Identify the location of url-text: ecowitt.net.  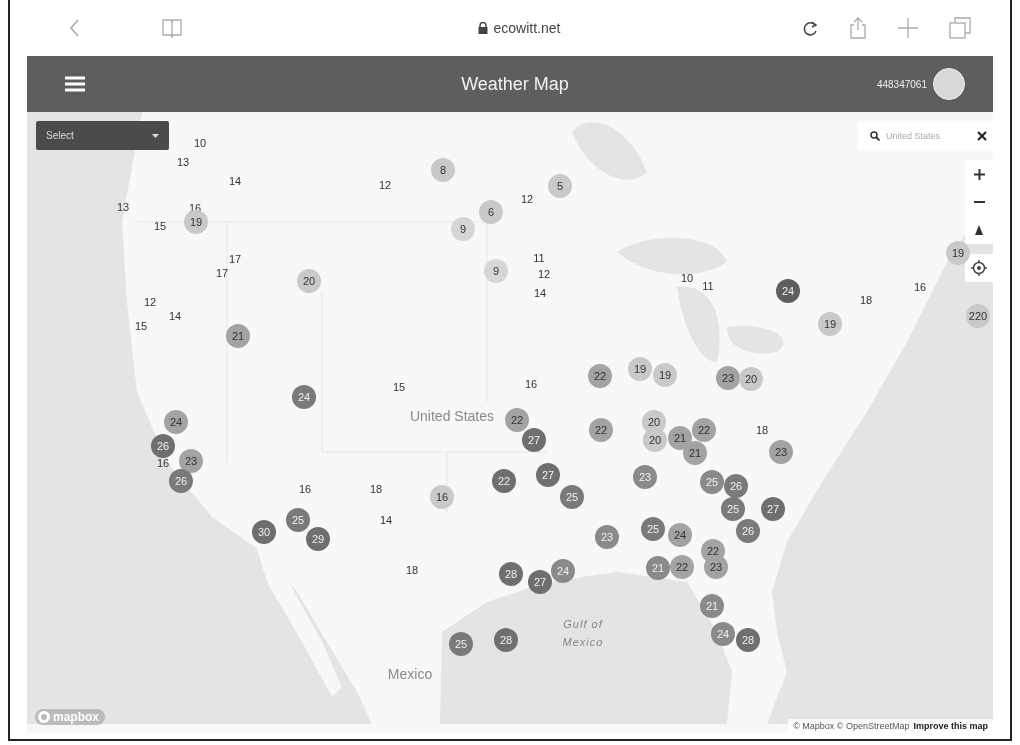
(527, 28).